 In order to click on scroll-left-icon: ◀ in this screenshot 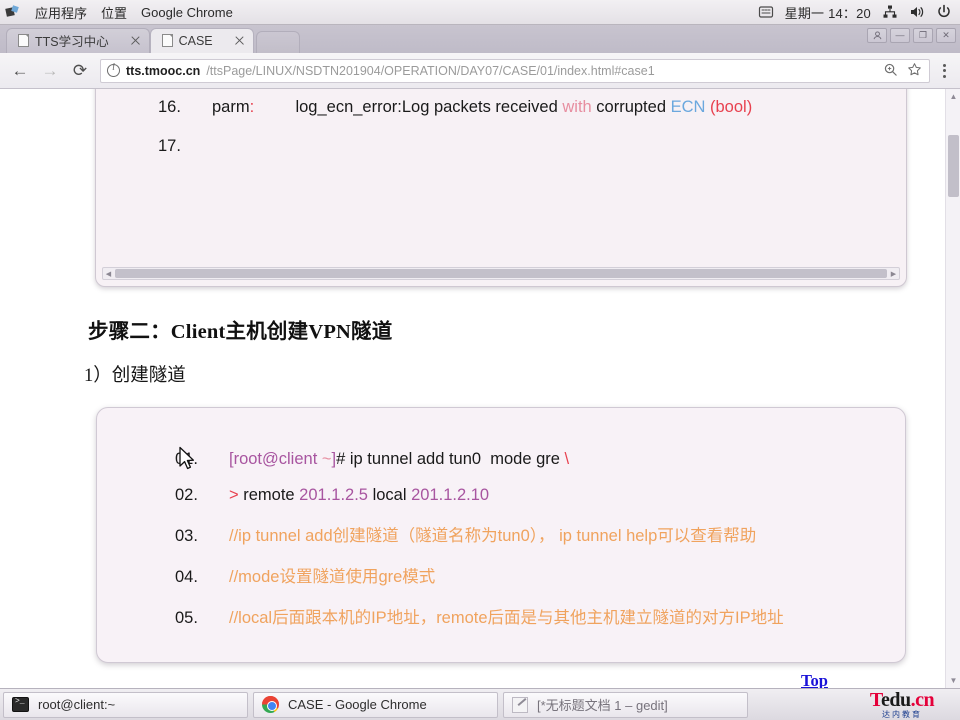, I will do `click(108, 274)`.